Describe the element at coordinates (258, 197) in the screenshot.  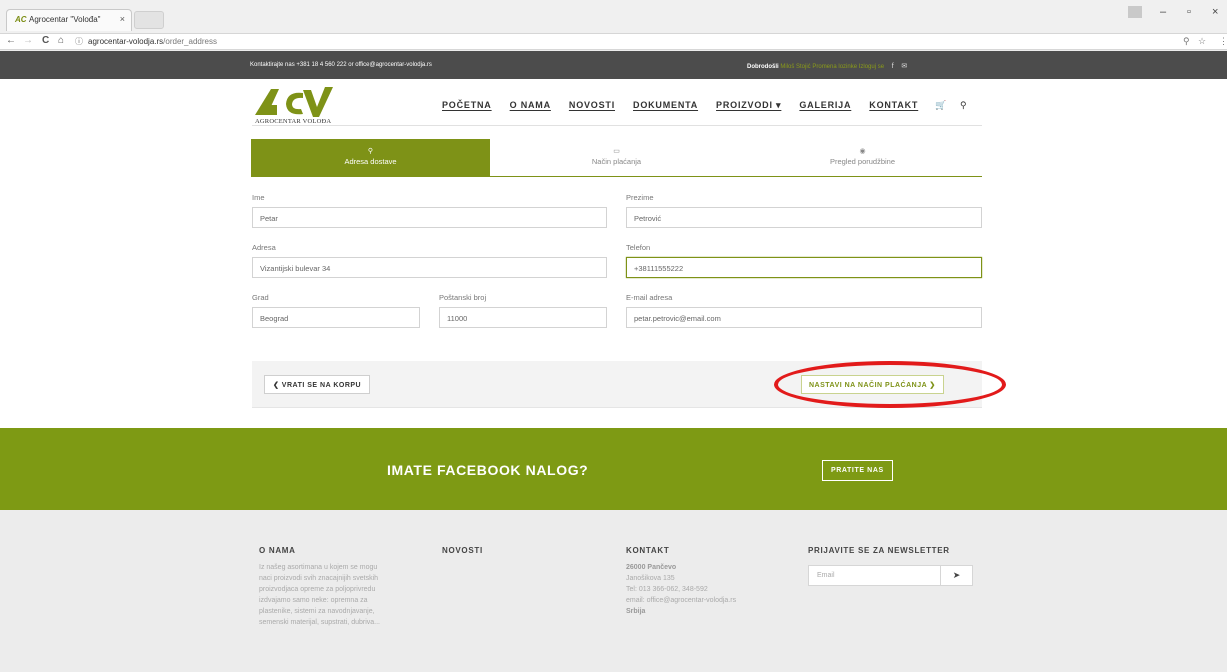
I see `ime-label: Ime` at that location.